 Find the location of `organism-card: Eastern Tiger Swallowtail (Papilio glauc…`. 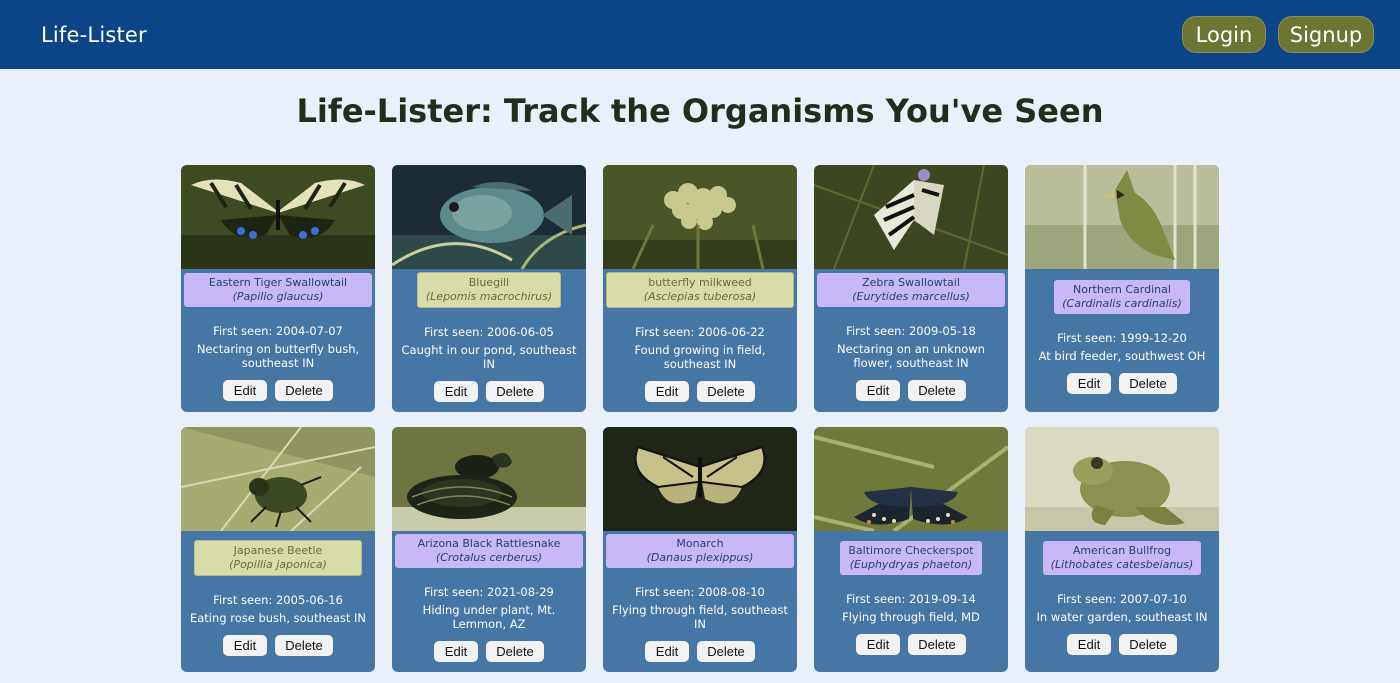

organism-card: Eastern Tiger Swallowtail (Papilio glauc… is located at coordinates (278, 288).